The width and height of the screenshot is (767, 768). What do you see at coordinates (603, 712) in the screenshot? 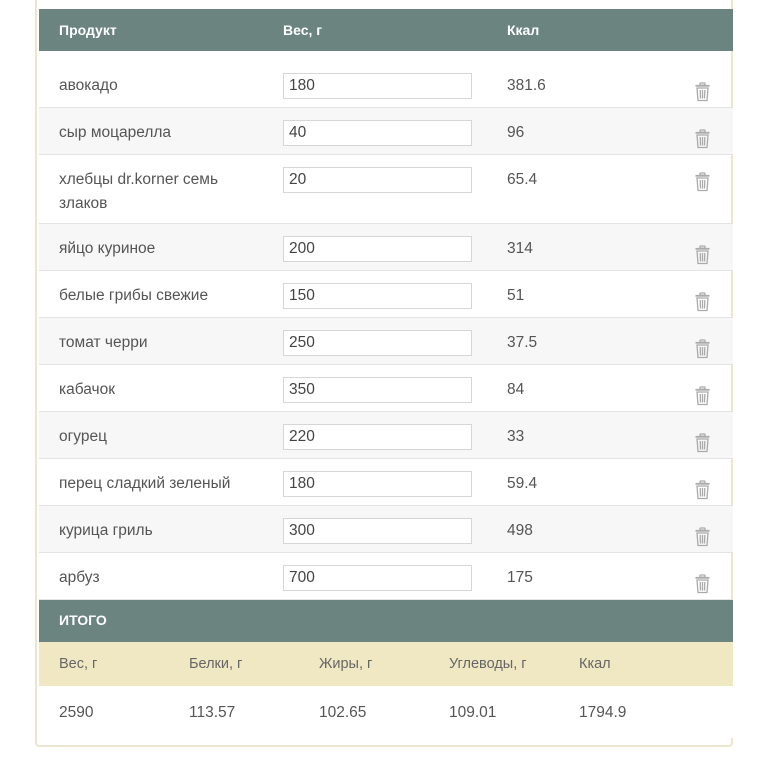
I see `summary-value-kcal: 1794.9` at bounding box center [603, 712].